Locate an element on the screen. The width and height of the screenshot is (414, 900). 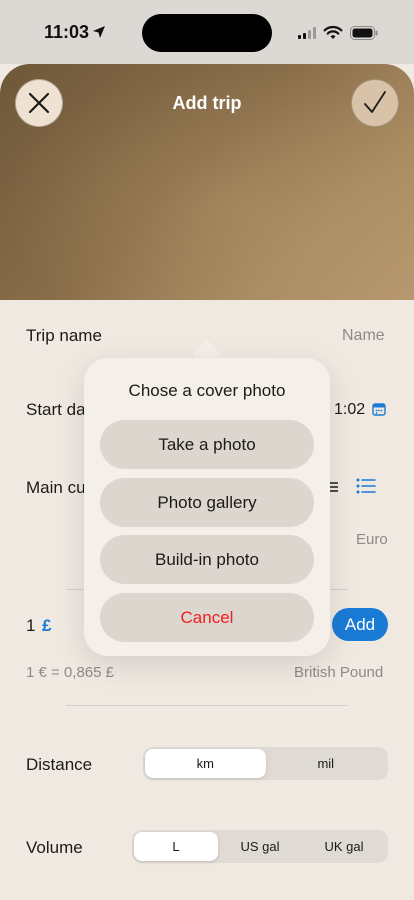
trip-name-input: Name is located at coordinates (363, 336).